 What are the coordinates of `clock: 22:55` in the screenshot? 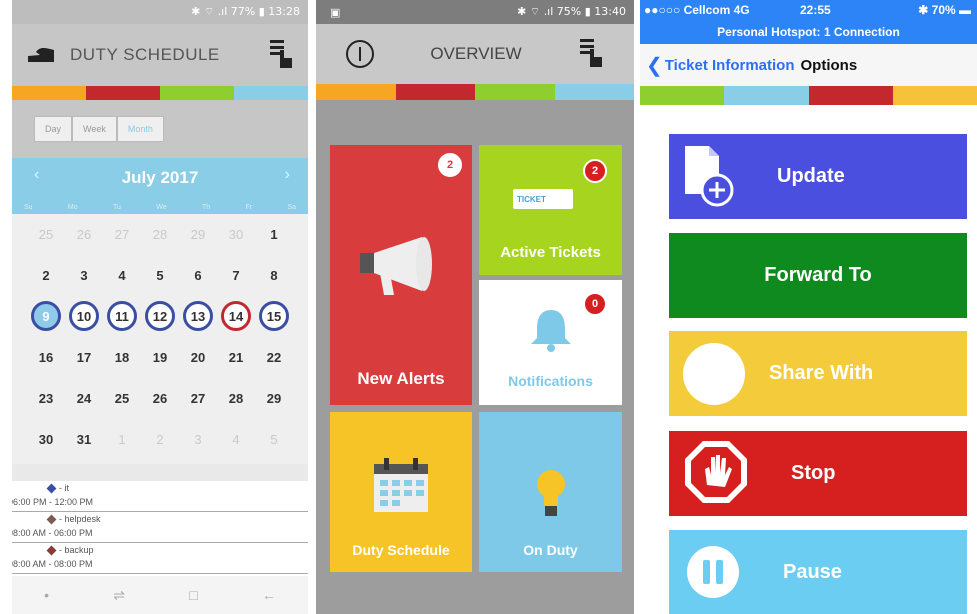 It's located at (815, 10).